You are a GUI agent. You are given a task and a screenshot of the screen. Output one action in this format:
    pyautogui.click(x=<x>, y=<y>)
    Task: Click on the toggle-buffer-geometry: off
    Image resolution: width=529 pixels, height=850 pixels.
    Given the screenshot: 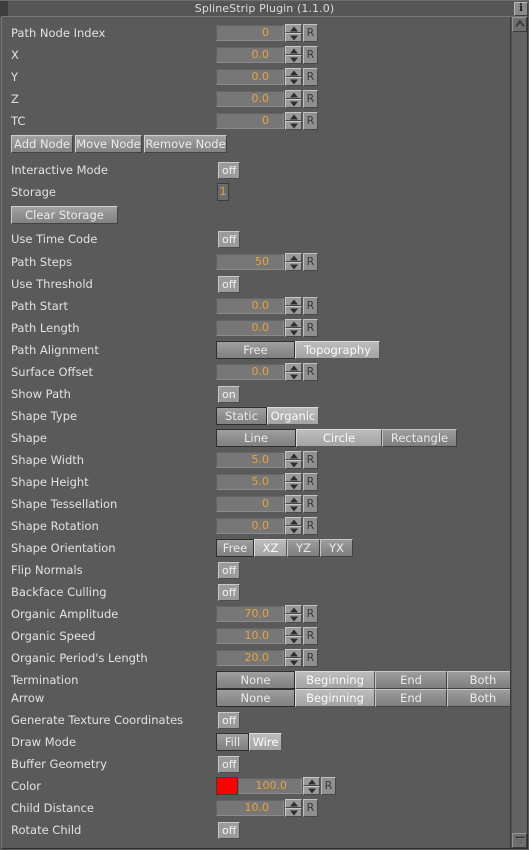 What is the action you would take?
    pyautogui.click(x=229, y=764)
    